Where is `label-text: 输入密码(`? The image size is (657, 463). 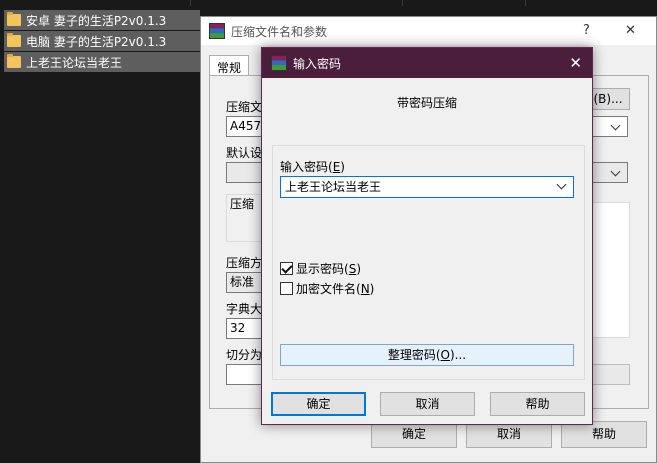
label-text: 输入密码( is located at coordinates (306, 167).